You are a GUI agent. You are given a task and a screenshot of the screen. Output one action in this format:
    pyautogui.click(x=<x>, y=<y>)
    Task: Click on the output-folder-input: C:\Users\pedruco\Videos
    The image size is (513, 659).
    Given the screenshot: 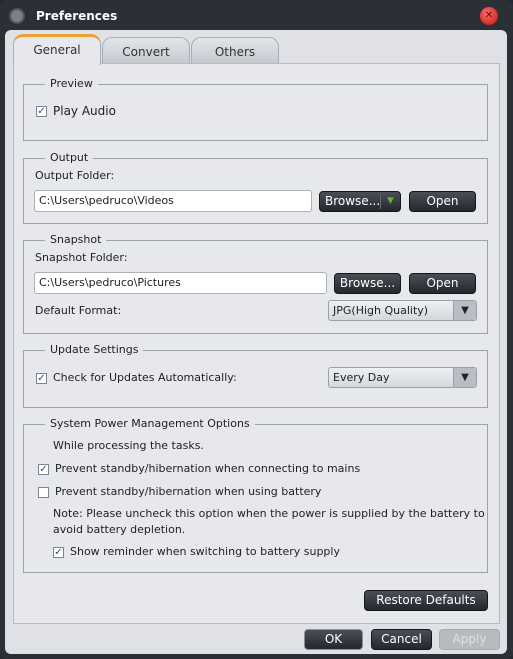 What is the action you would take?
    pyautogui.click(x=173, y=201)
    